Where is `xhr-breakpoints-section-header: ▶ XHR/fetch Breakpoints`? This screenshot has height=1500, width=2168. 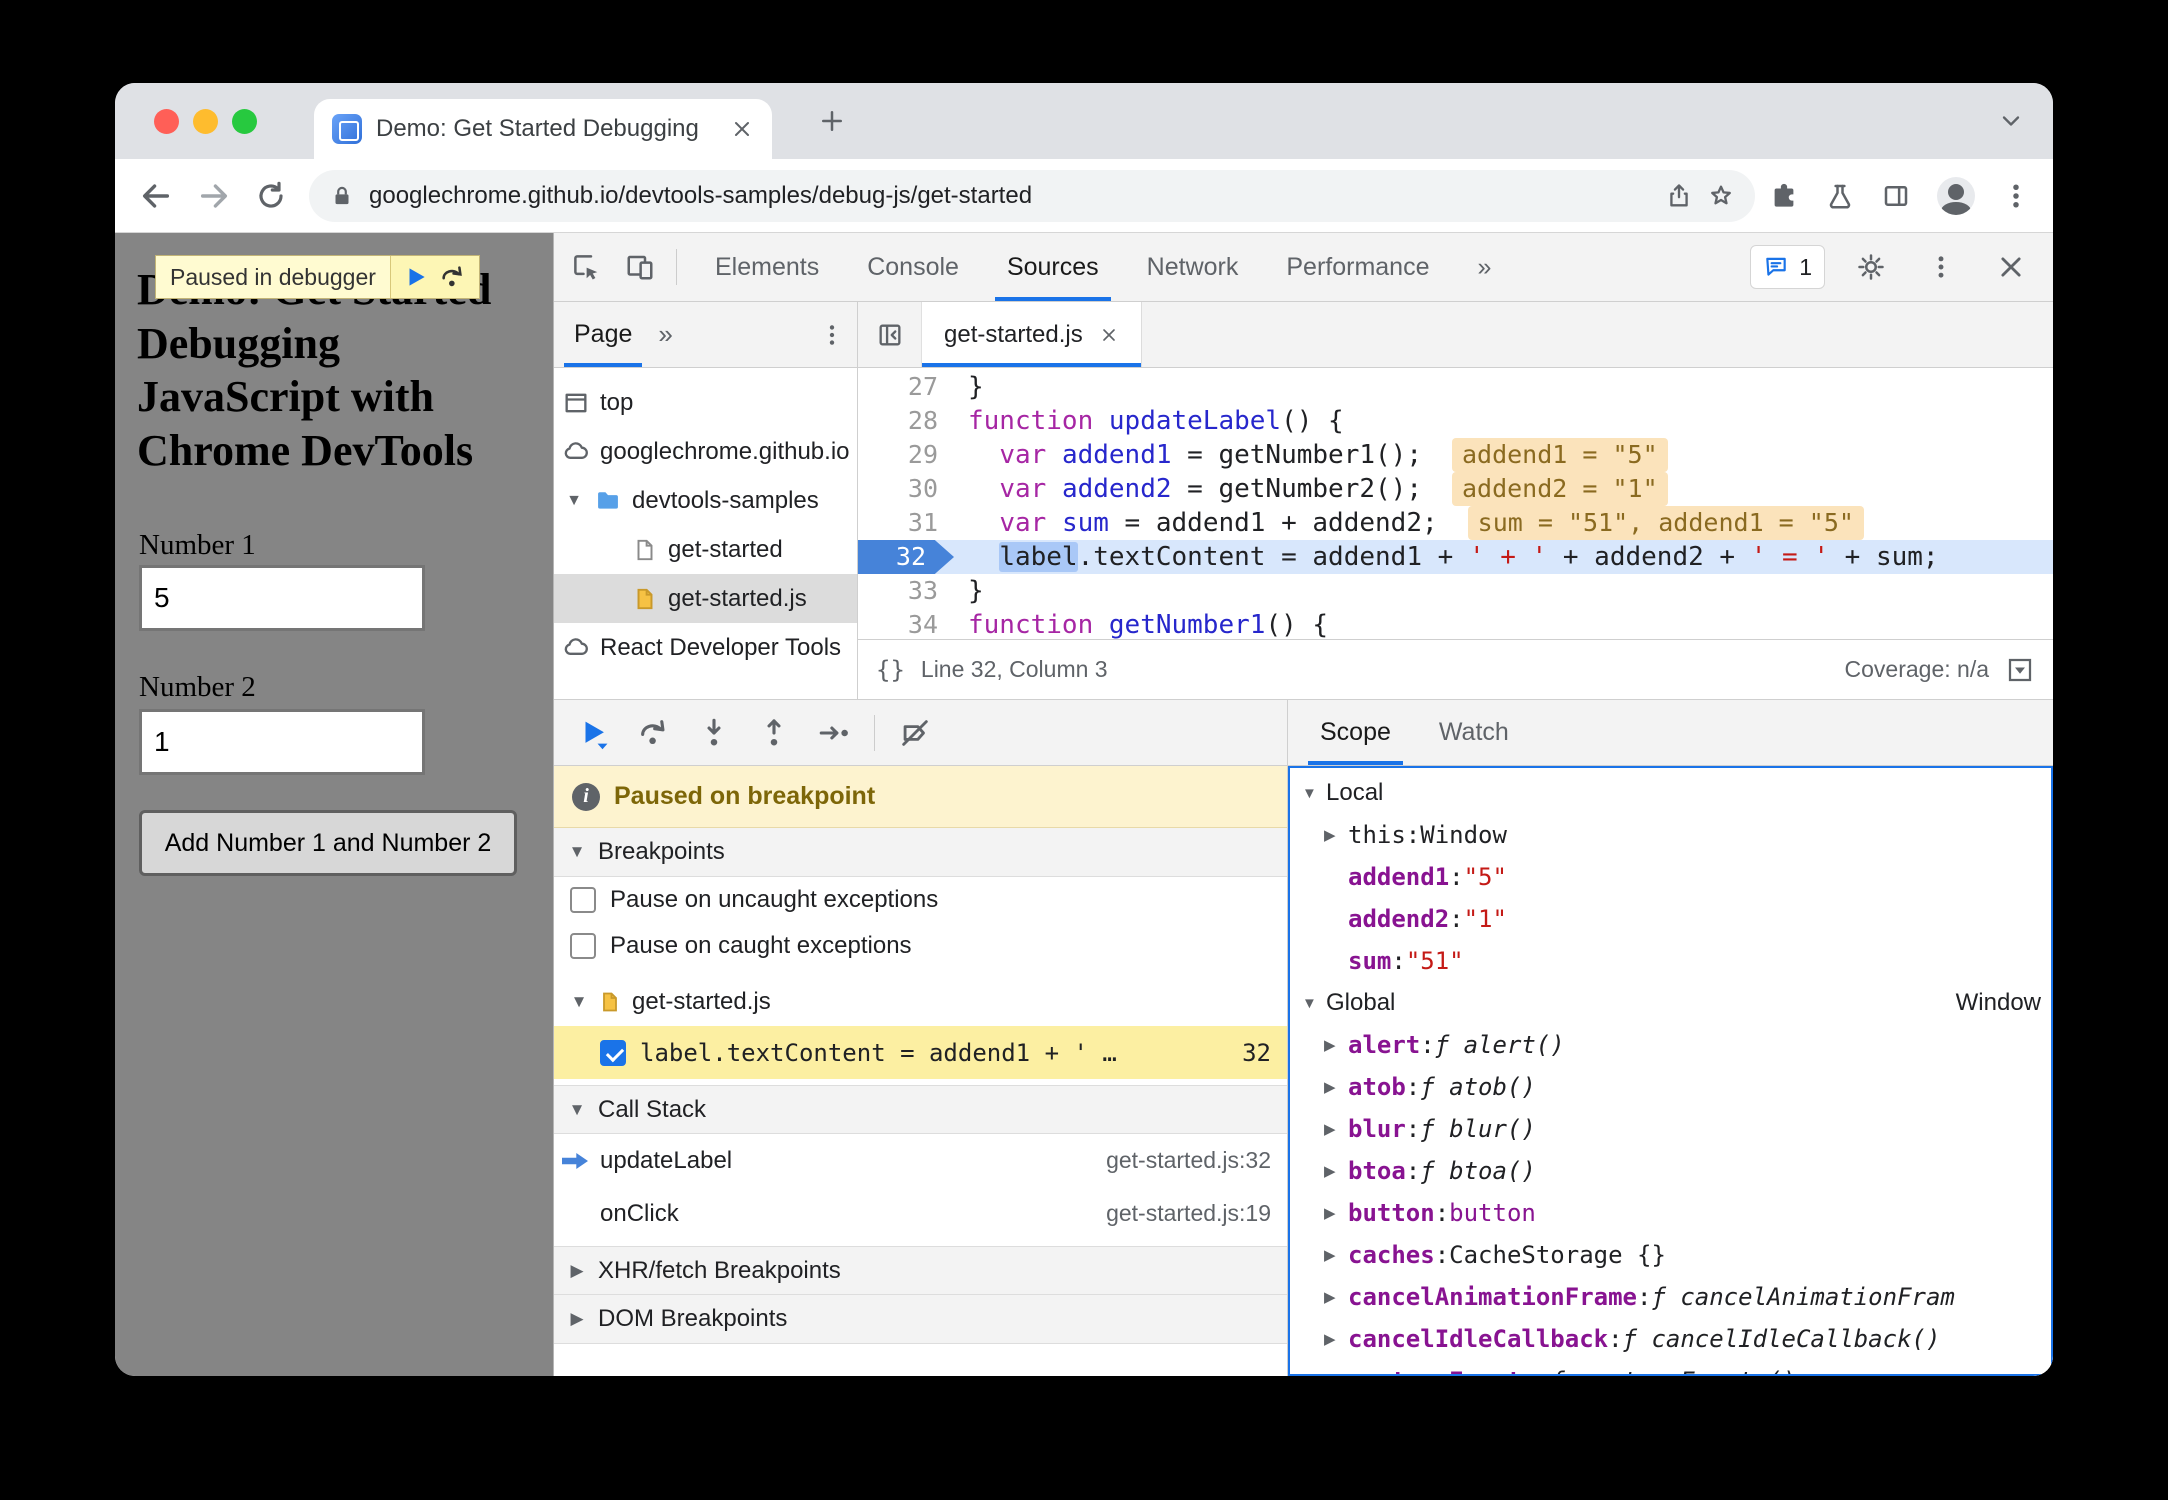
xhr-breakpoints-section-header: ▶ XHR/fetch Breakpoints is located at coordinates (920, 1270).